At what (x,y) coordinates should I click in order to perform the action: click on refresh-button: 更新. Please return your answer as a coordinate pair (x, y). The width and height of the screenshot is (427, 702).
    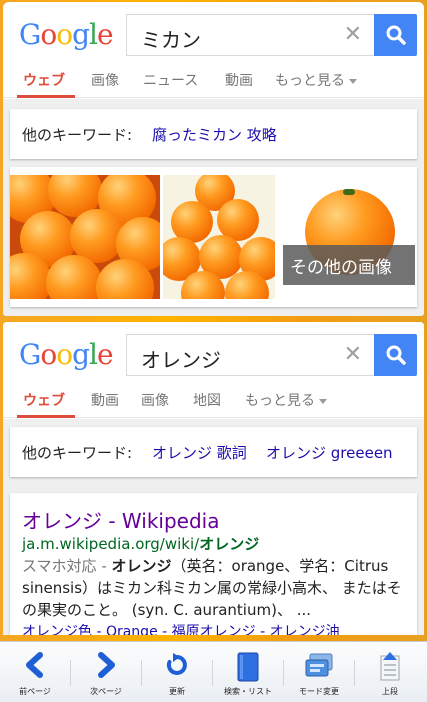
    Looking at the image, I should click on (177, 672).